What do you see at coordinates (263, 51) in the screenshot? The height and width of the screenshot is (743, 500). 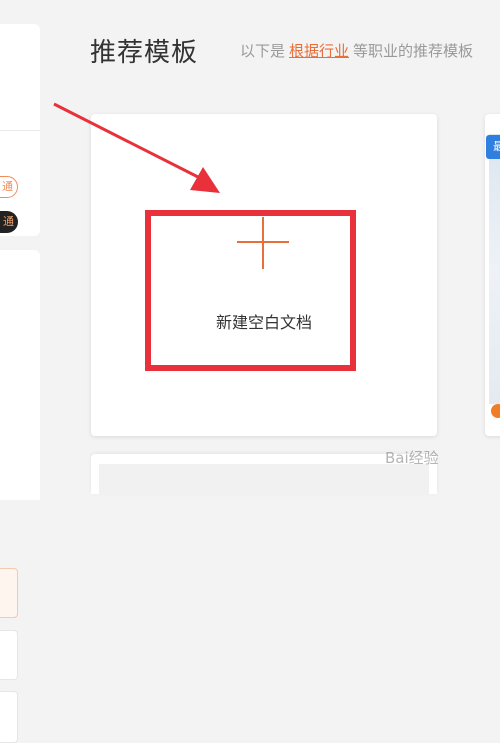 I see `subtitle-prefix: 以下是` at bounding box center [263, 51].